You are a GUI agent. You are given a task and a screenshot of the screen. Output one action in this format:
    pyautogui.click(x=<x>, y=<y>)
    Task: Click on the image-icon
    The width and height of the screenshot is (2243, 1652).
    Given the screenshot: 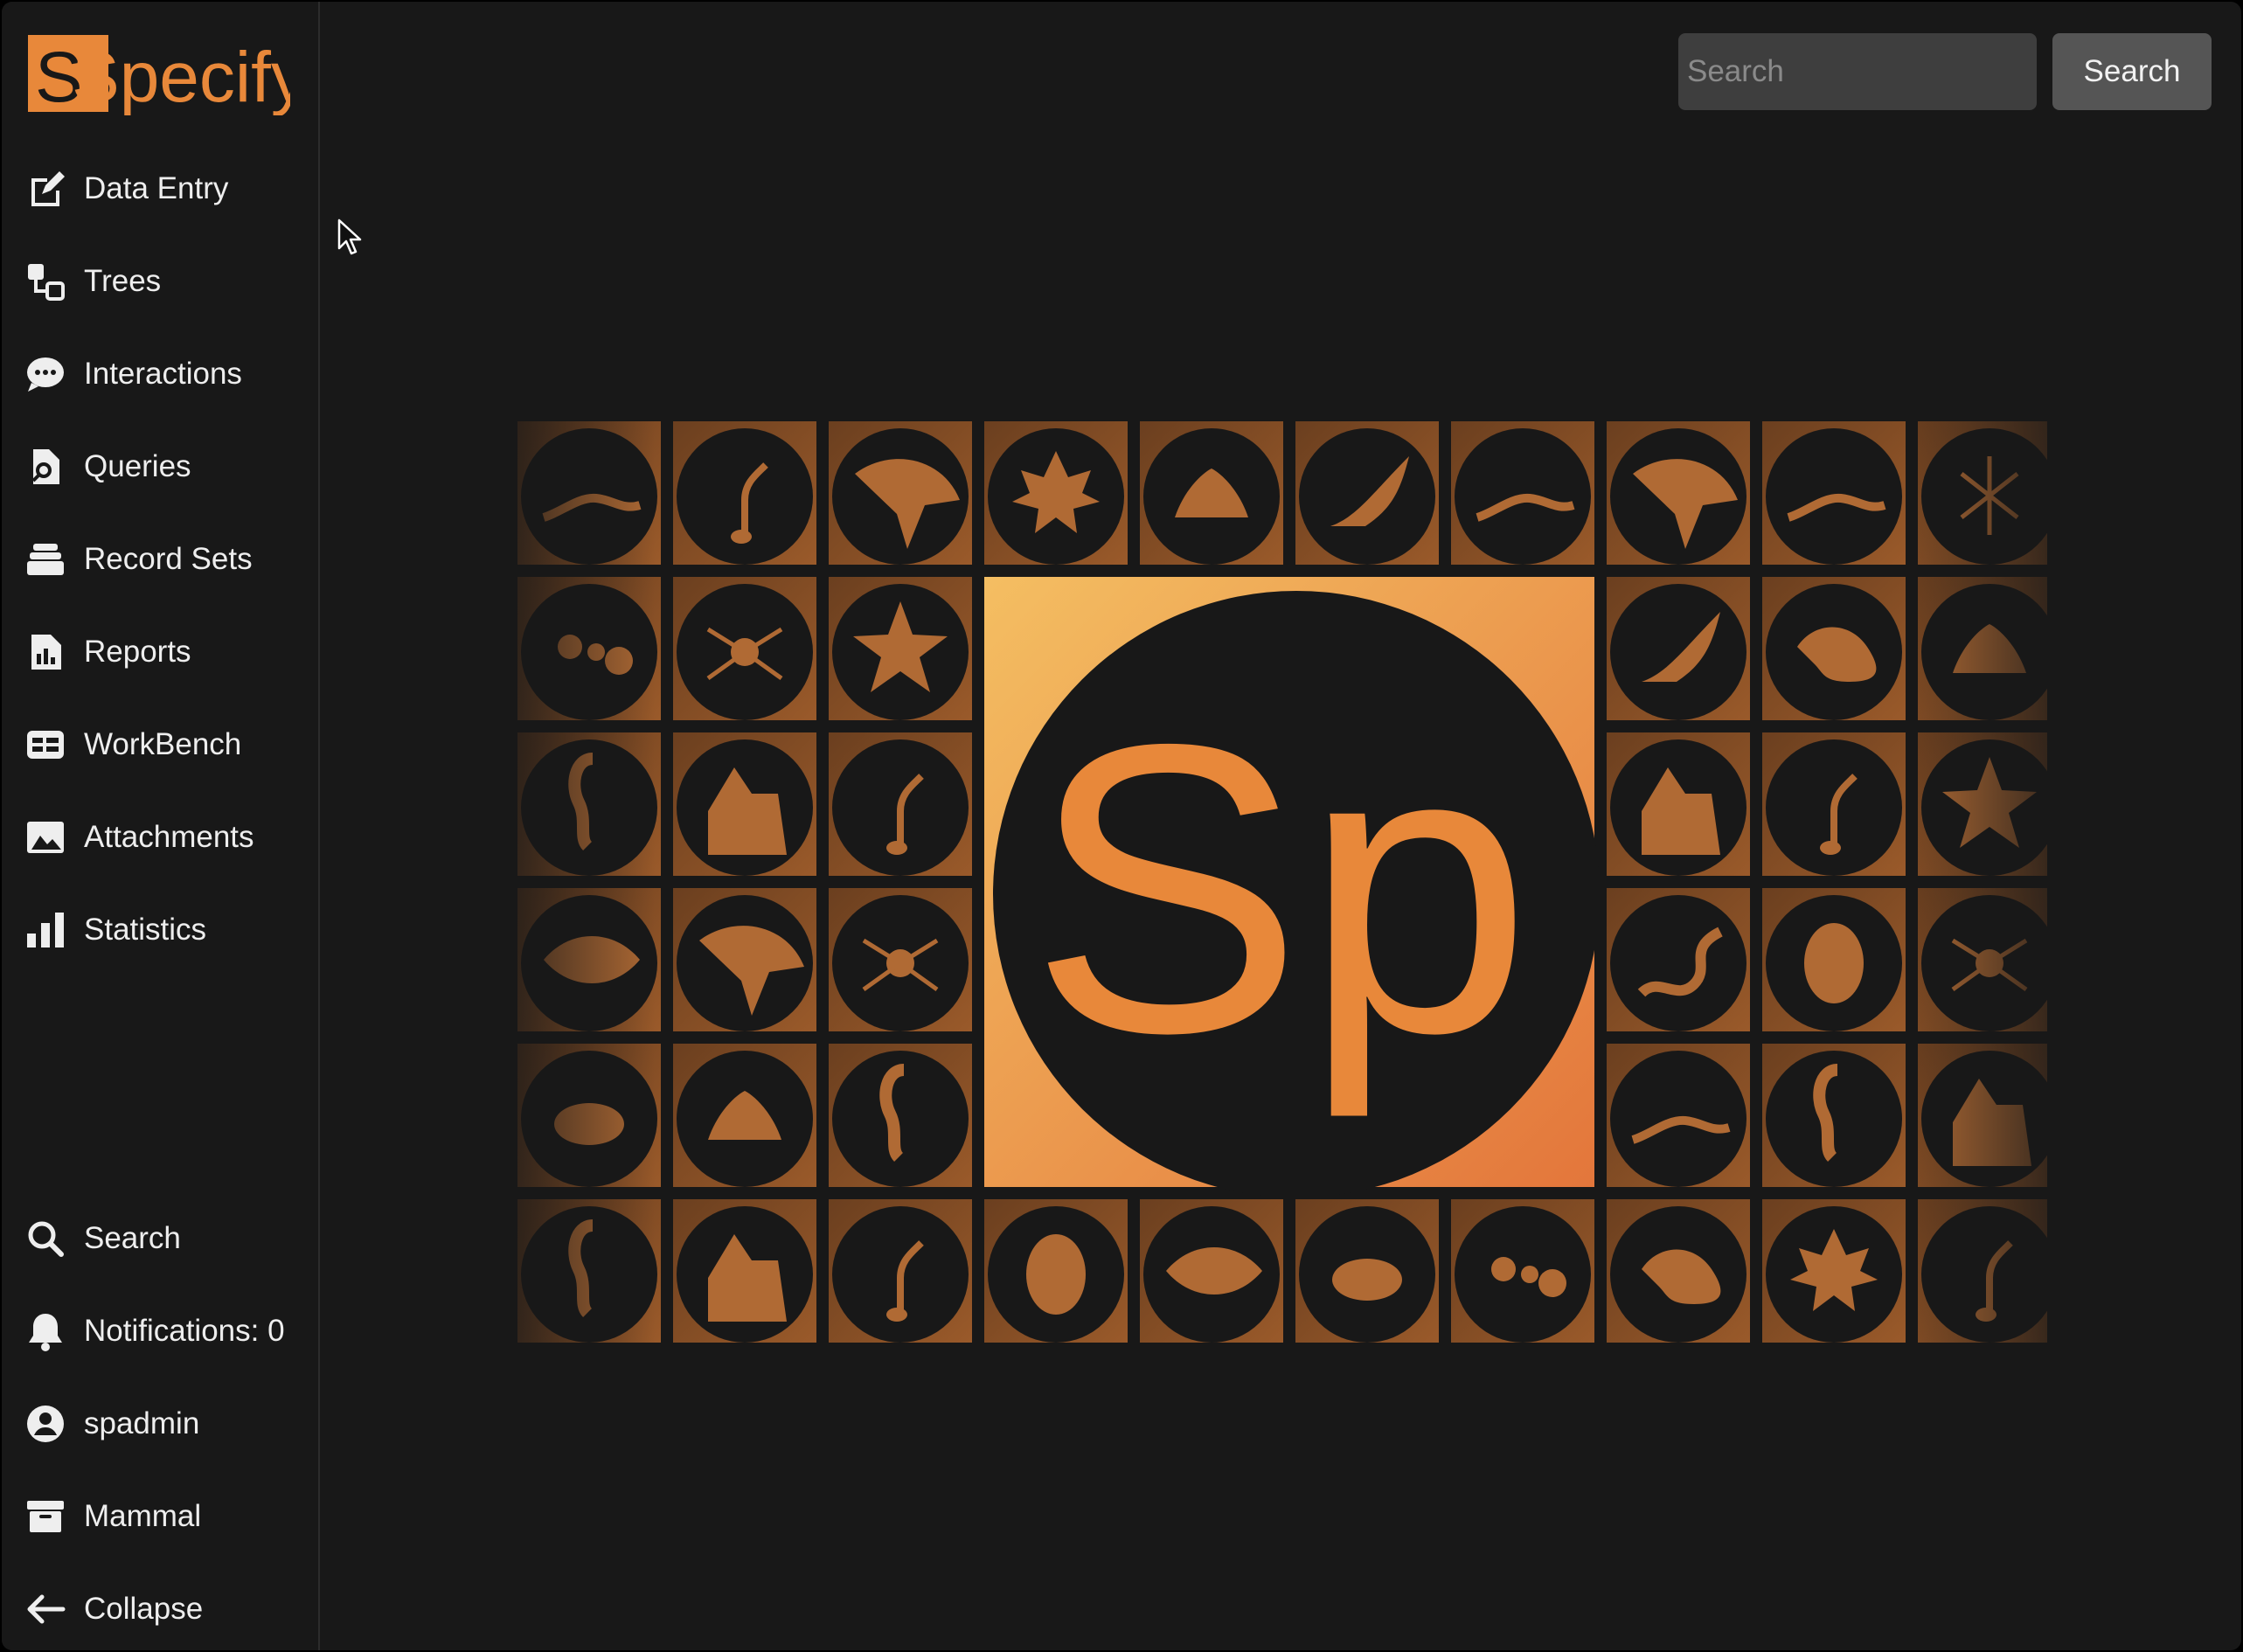 What is the action you would take?
    pyautogui.click(x=45, y=837)
    